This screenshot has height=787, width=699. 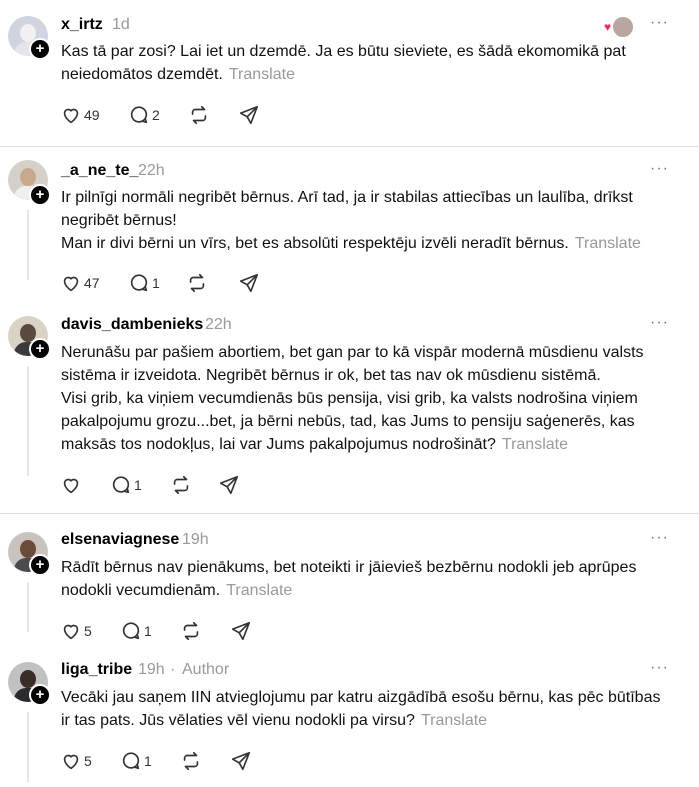 I want to click on like-count: 49, so click(x=92, y=115).